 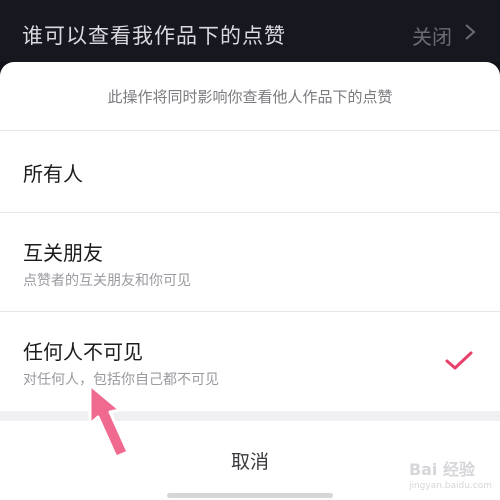 I want to click on setting-row-like-visibility: 谁可以查看我作品下的点赞 关闭, so click(x=250, y=31).